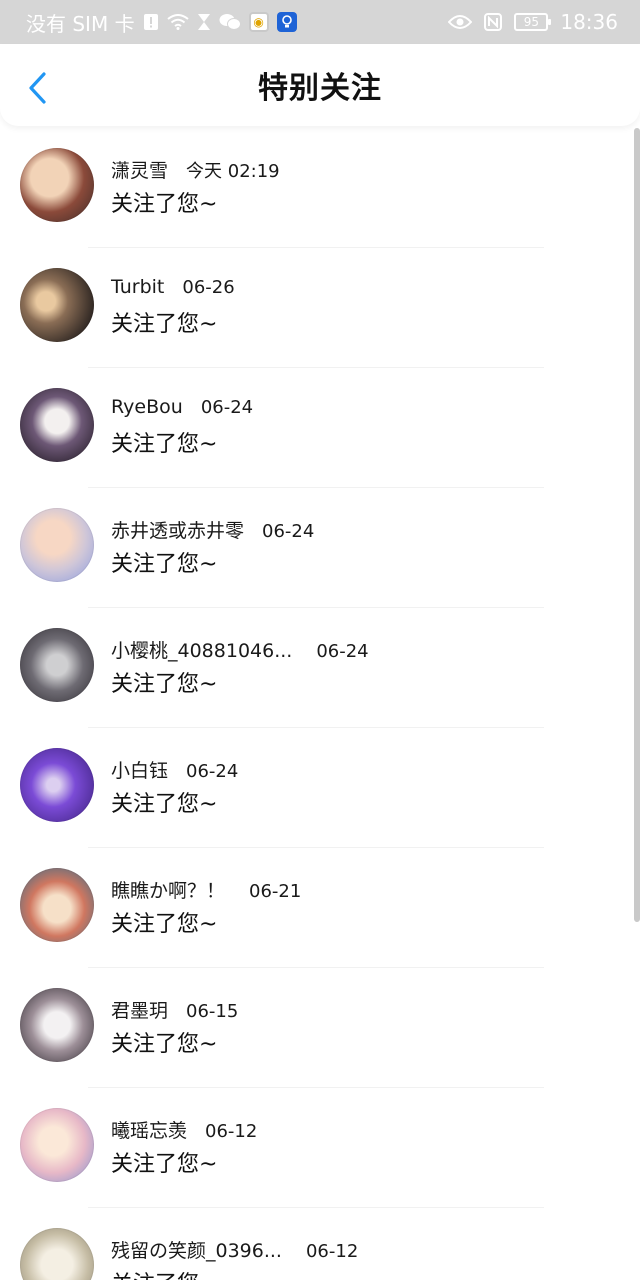 This screenshot has width=640, height=1280. I want to click on clock-text: 18:36, so click(589, 22).